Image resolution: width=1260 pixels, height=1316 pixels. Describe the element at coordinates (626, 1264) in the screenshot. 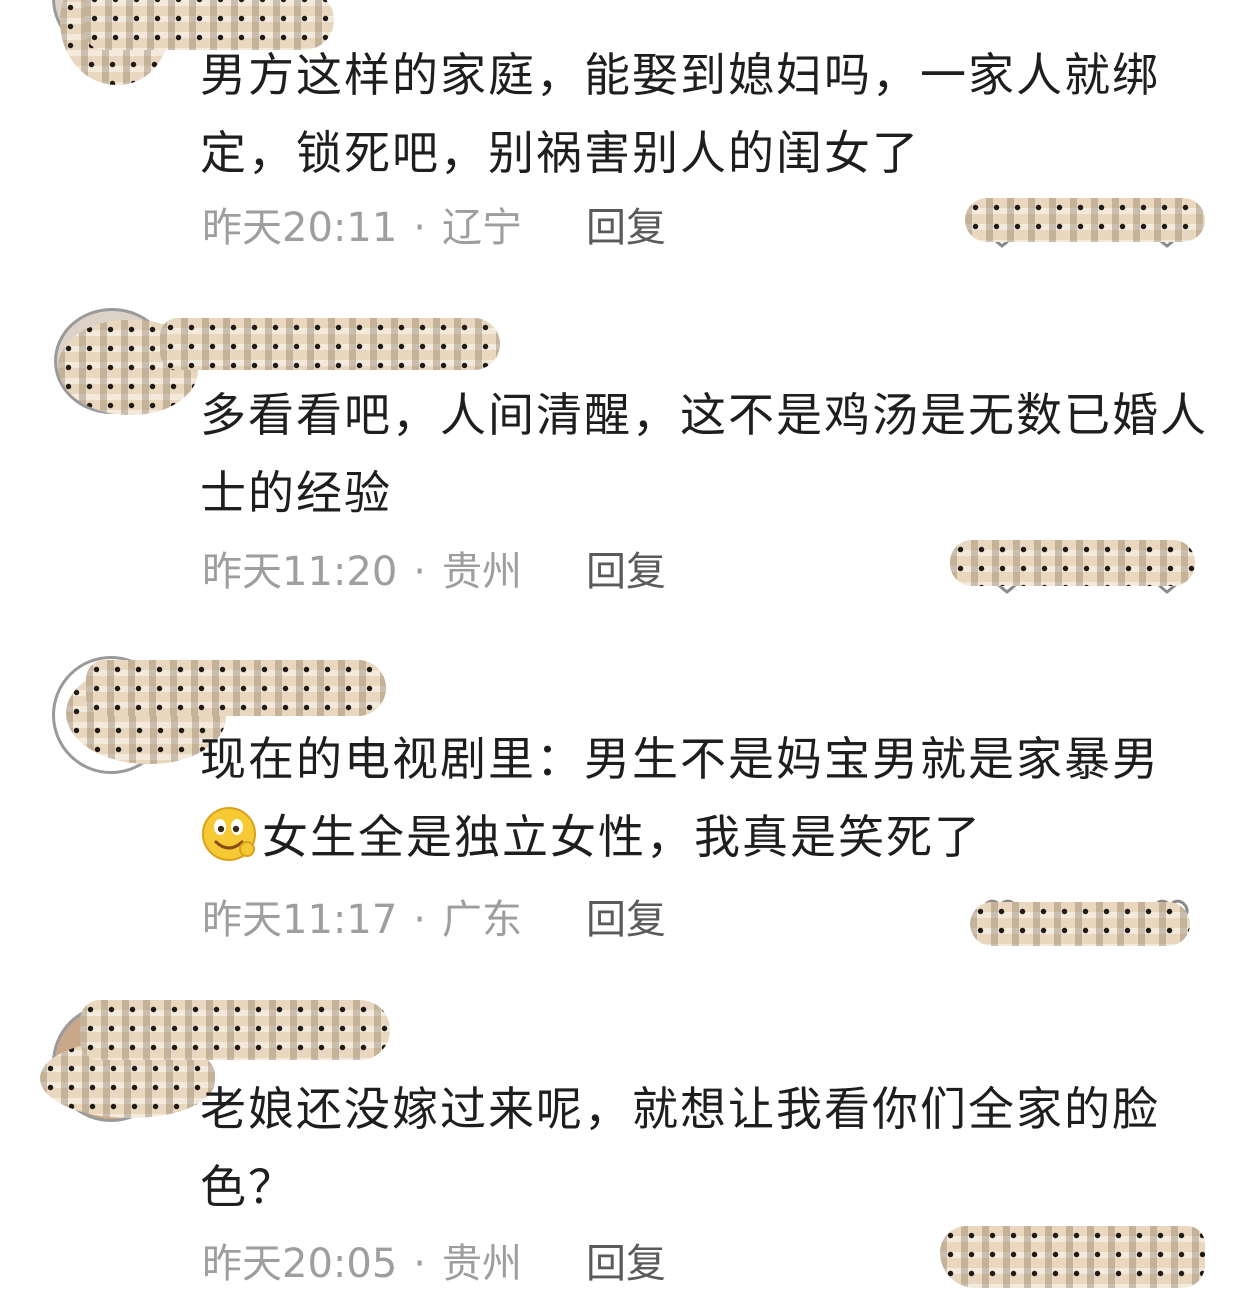

I see `reply-button: 回复` at that location.